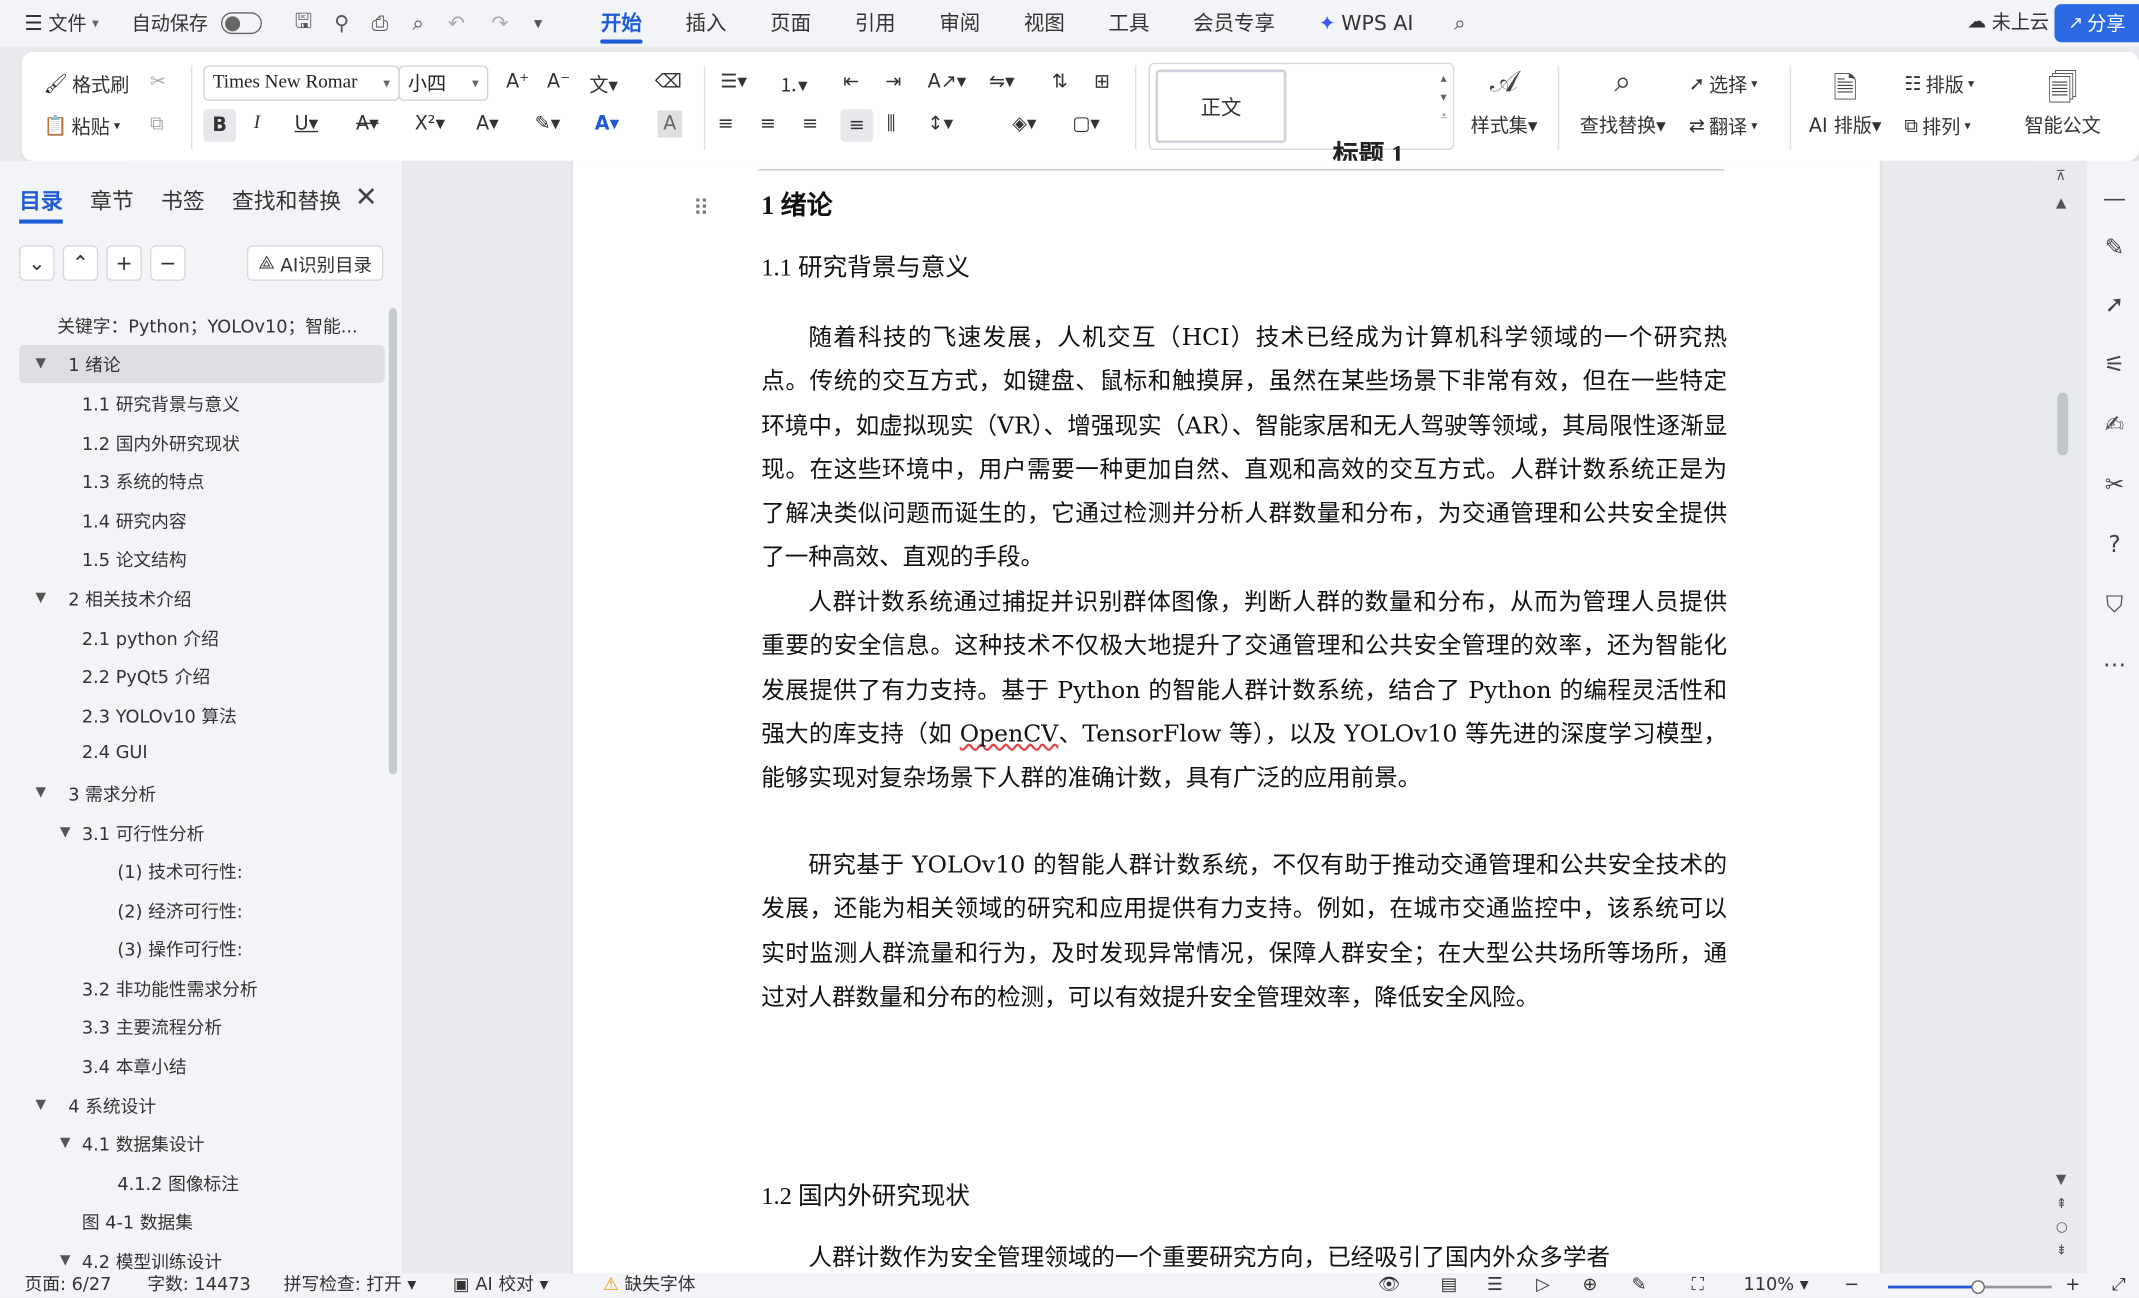  I want to click on next-page-icon: ⇟, so click(2061, 1250).